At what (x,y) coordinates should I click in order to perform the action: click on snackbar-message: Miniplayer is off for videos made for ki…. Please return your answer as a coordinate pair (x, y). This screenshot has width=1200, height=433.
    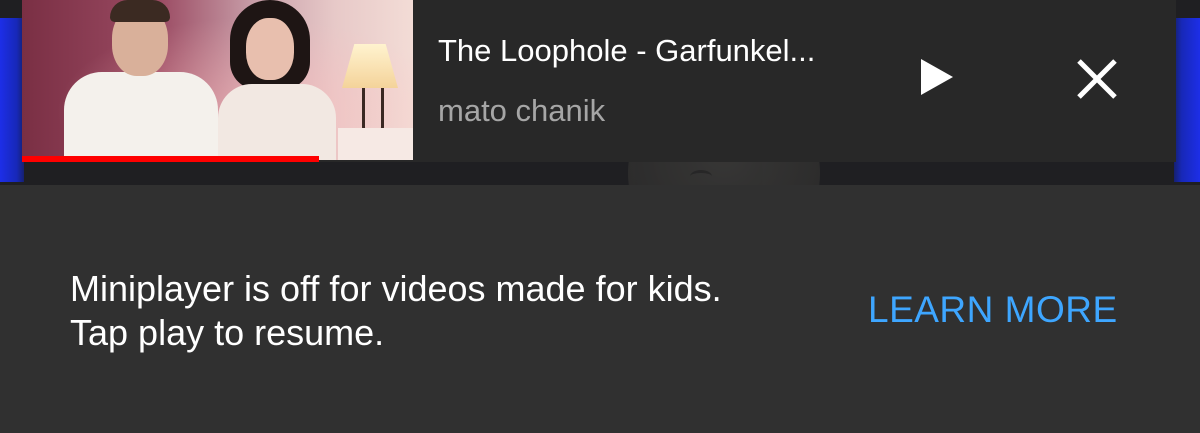
    Looking at the image, I should click on (450, 311).